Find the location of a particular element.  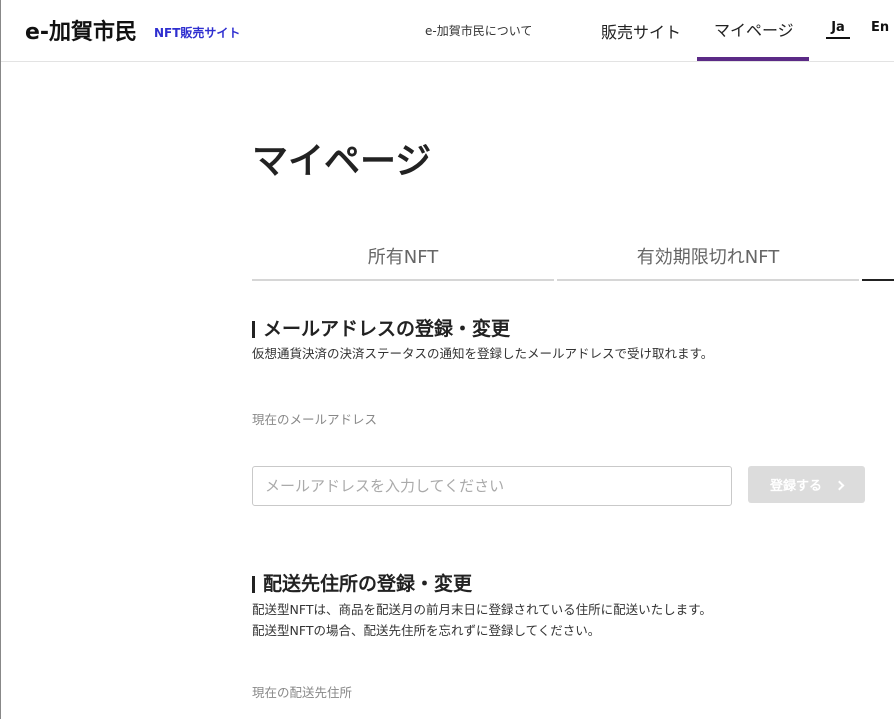

email-section-title: メールアドレスの登録・変更 is located at coordinates (381, 329).